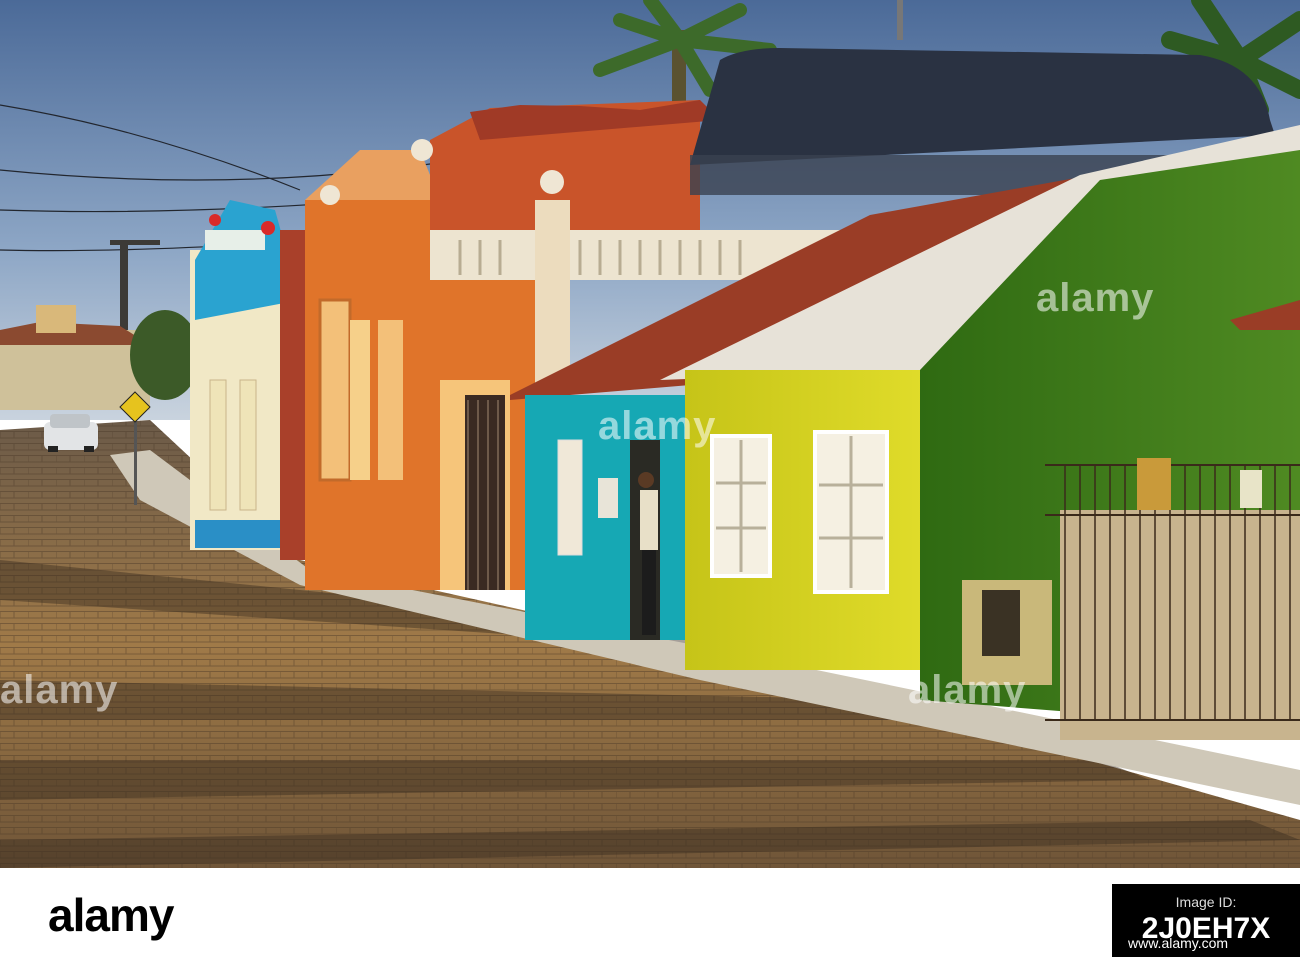 This screenshot has height=957, width=1300. Describe the element at coordinates (605, 517) in the screenshot. I see `house-turquoise` at that location.